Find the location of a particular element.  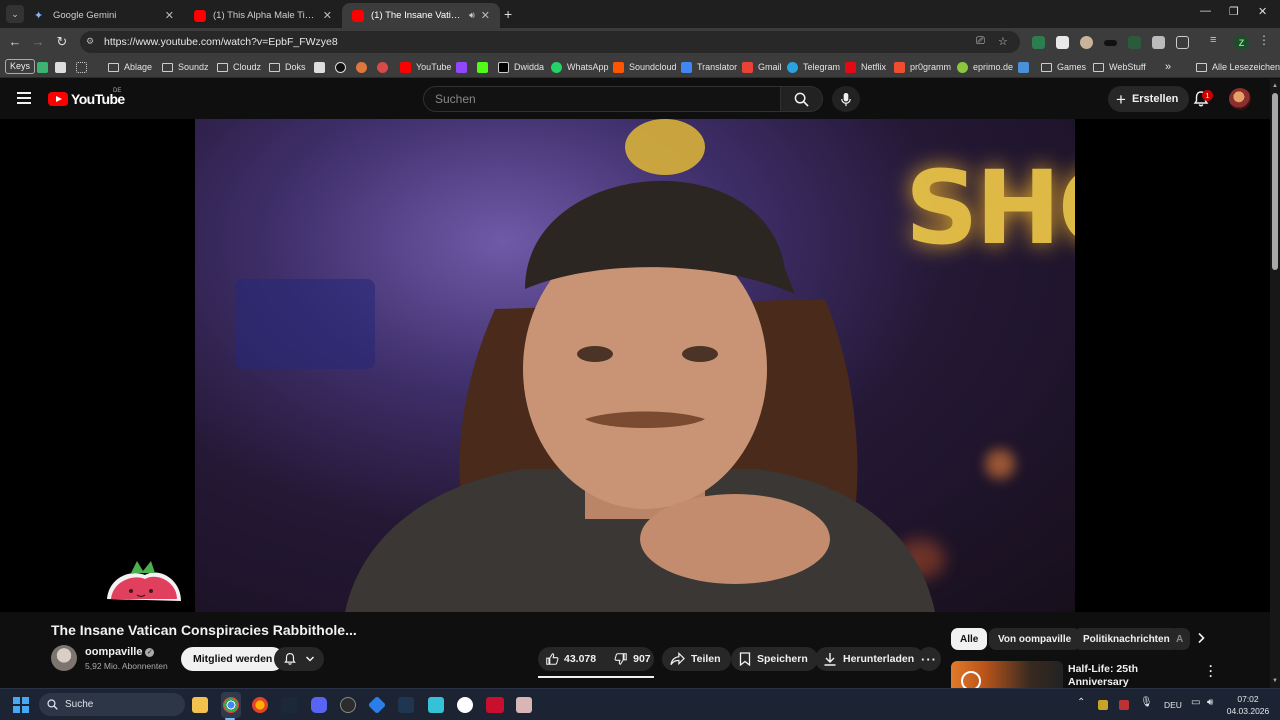

new-tab-button: + is located at coordinates (508, 14).